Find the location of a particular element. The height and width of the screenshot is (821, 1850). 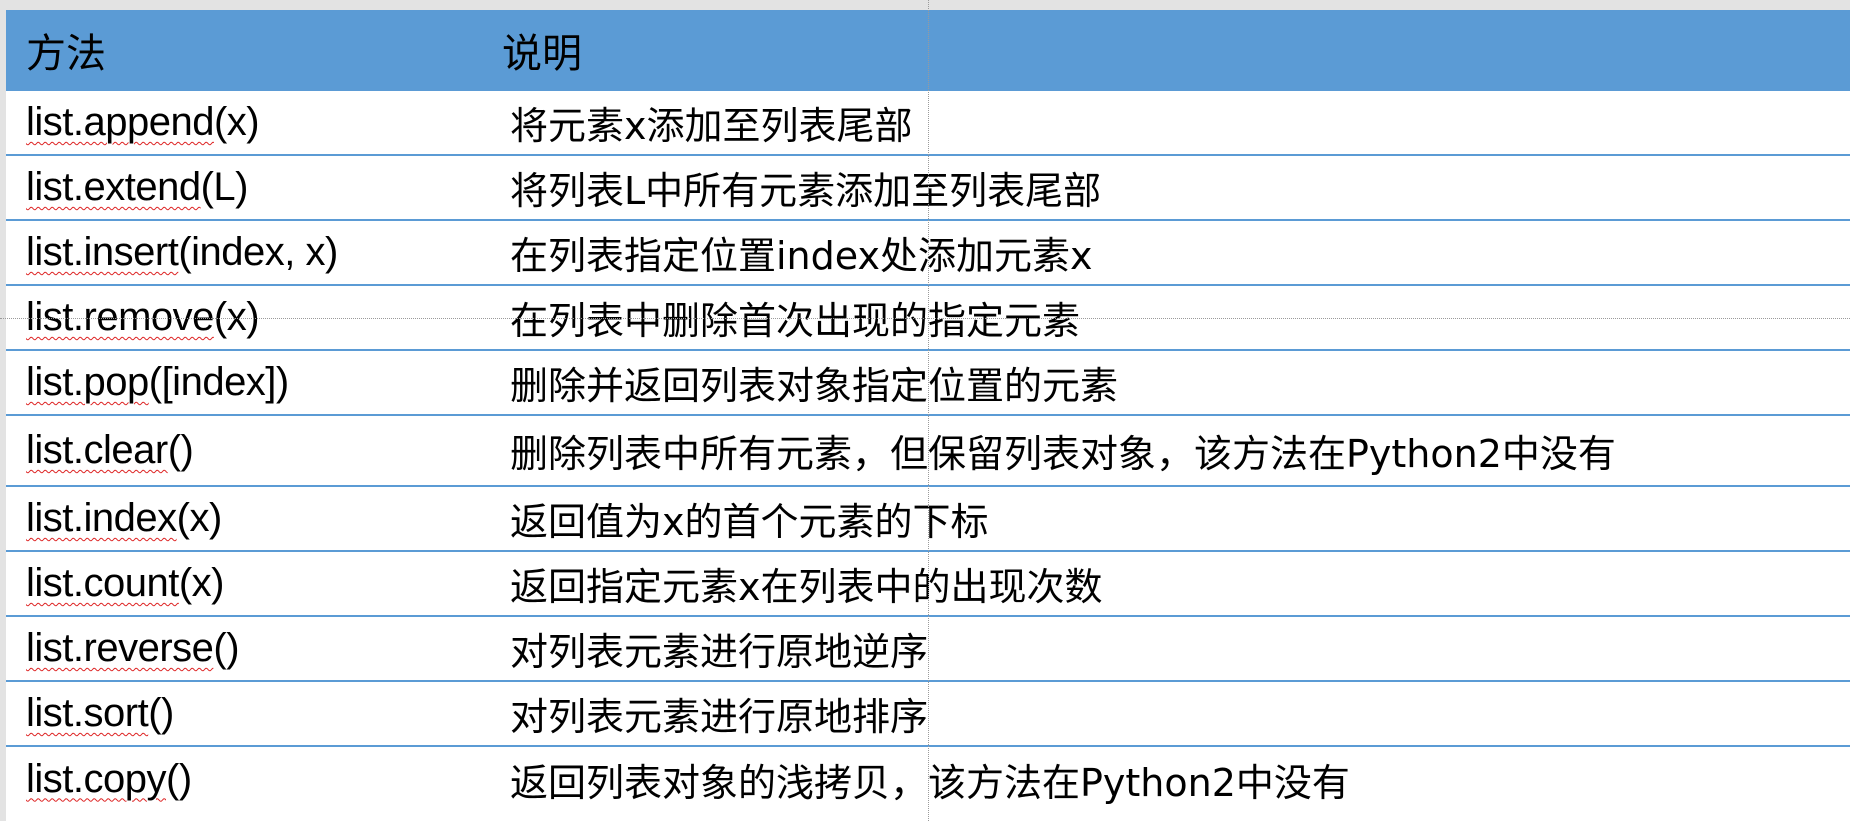

header-method: 方法 is located at coordinates (66, 53).